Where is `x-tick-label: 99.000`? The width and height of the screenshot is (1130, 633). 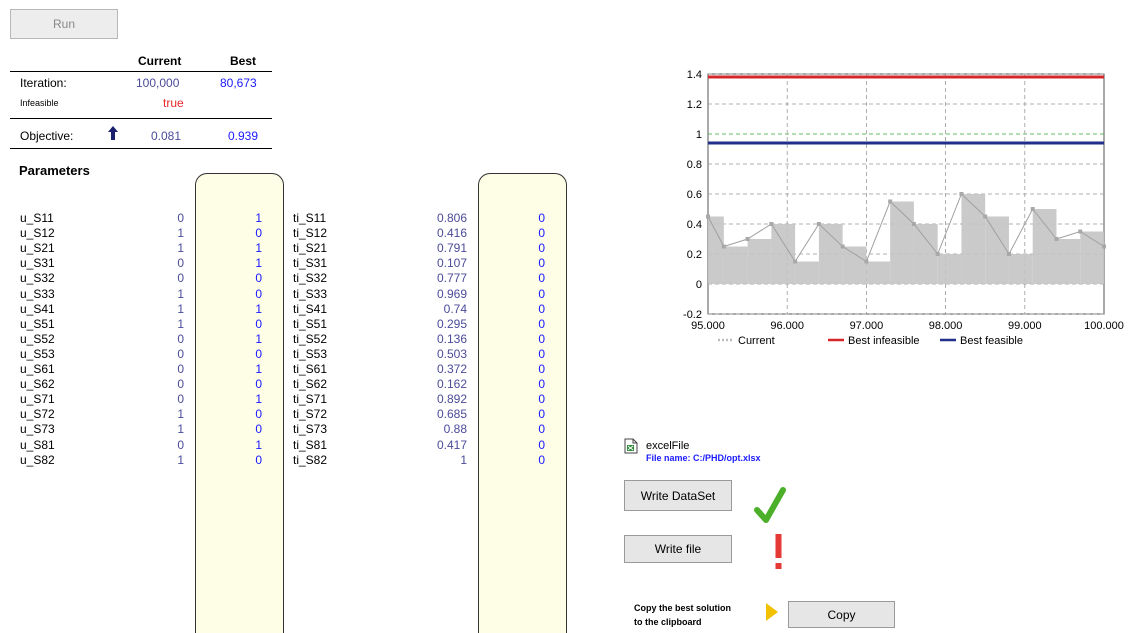 x-tick-label: 99.000 is located at coordinates (1025, 326).